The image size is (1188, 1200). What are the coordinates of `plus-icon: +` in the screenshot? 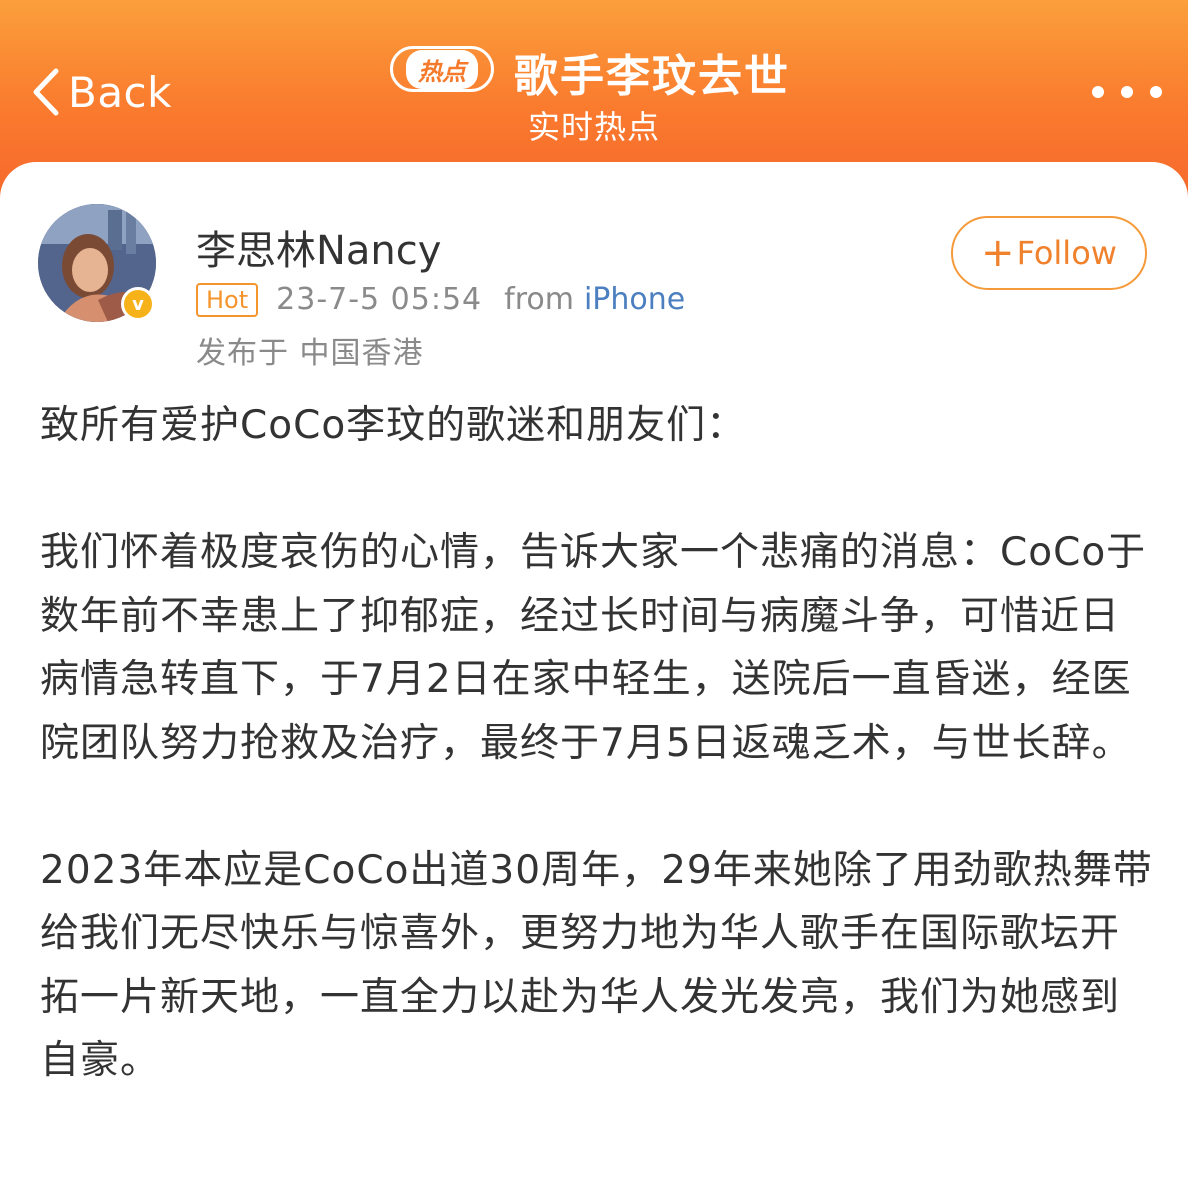 It's located at (998, 253).